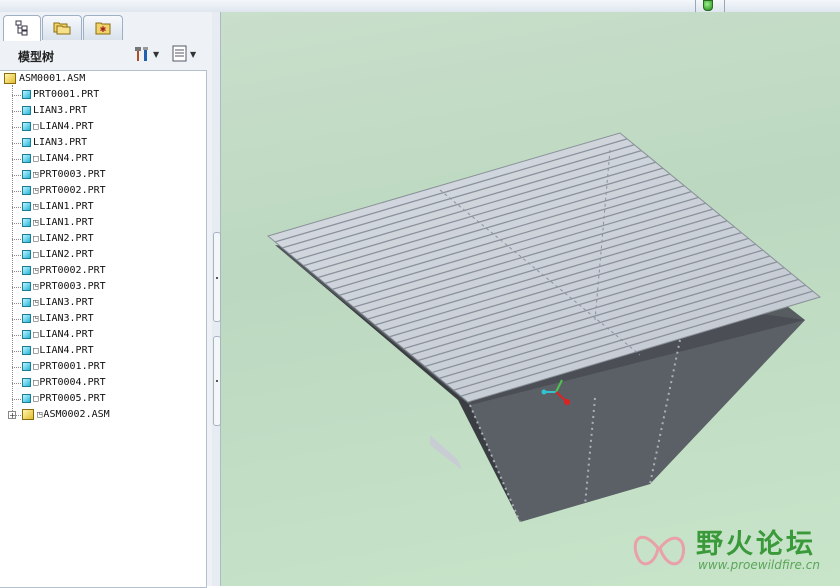  I want to click on folder-browser-tab, so click(62, 27).